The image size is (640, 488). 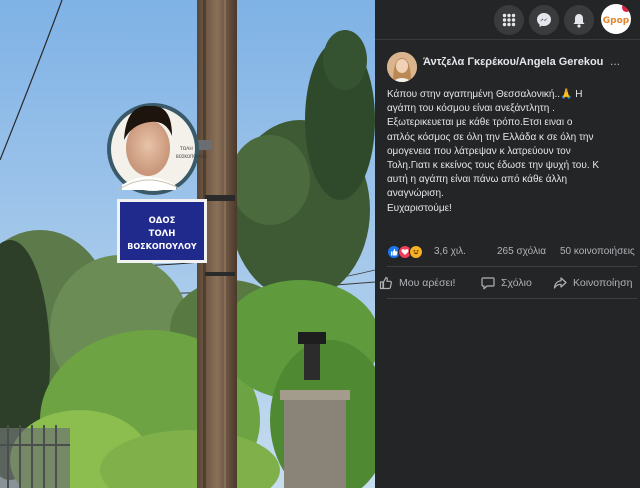 What do you see at coordinates (626, 8) in the screenshot?
I see `notification-dot` at bounding box center [626, 8].